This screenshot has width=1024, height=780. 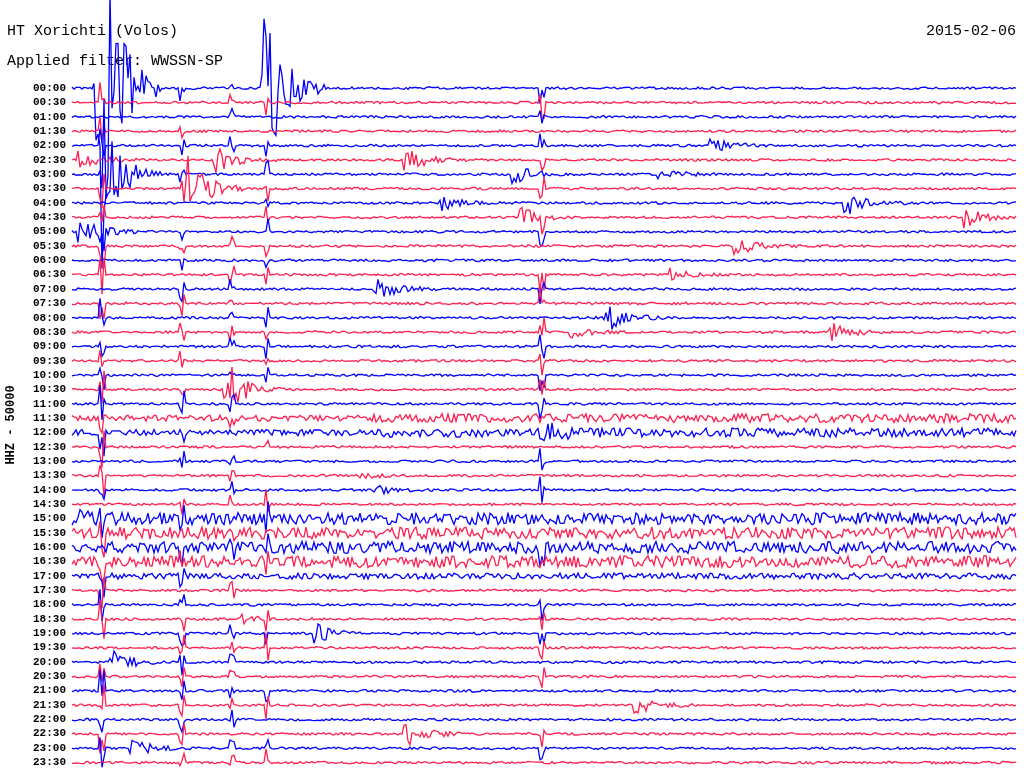 What do you see at coordinates (49, 117) in the screenshot?
I see `time-label: 01:00` at bounding box center [49, 117].